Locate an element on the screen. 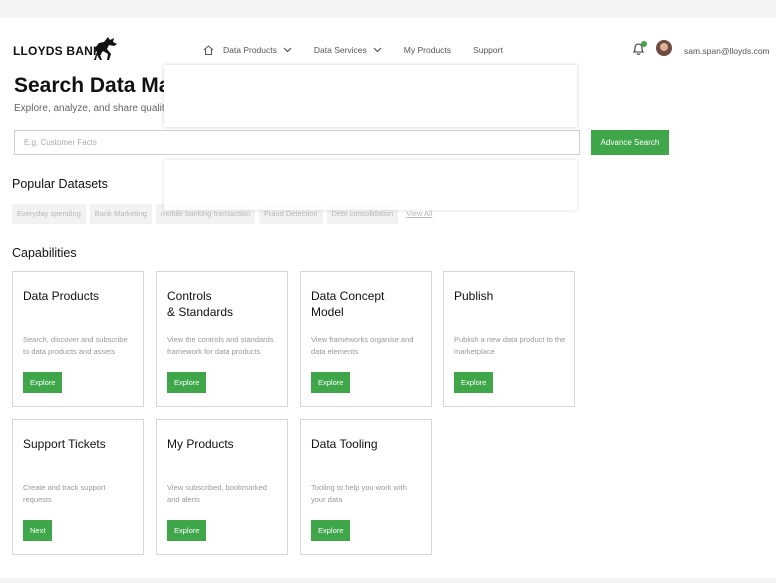 The image size is (776, 583). next-button: Next is located at coordinates (38, 530).